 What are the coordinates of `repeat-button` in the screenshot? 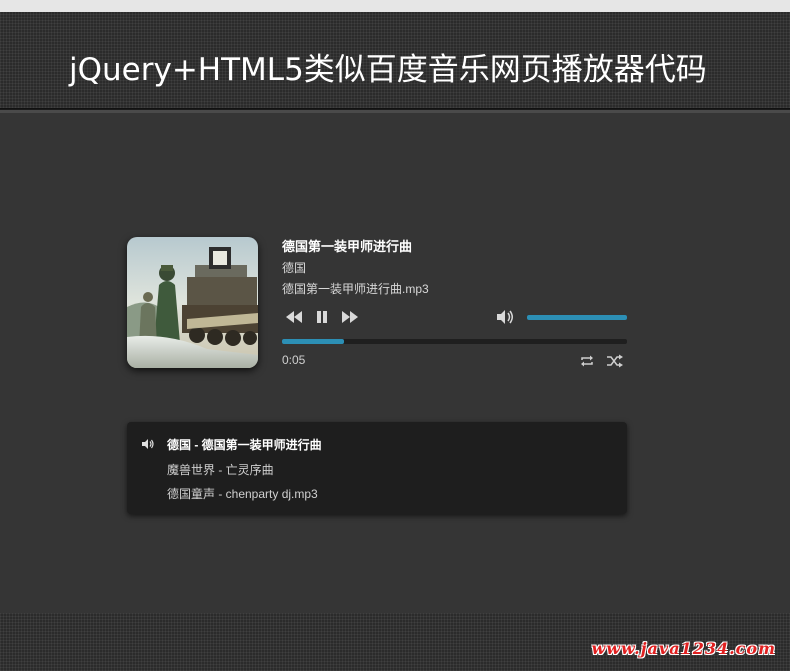 It's located at (587, 361).